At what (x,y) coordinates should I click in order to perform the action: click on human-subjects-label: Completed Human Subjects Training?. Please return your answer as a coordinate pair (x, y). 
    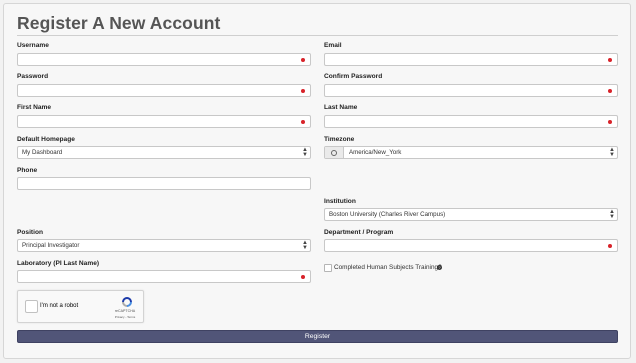
    Looking at the image, I should click on (388, 267).